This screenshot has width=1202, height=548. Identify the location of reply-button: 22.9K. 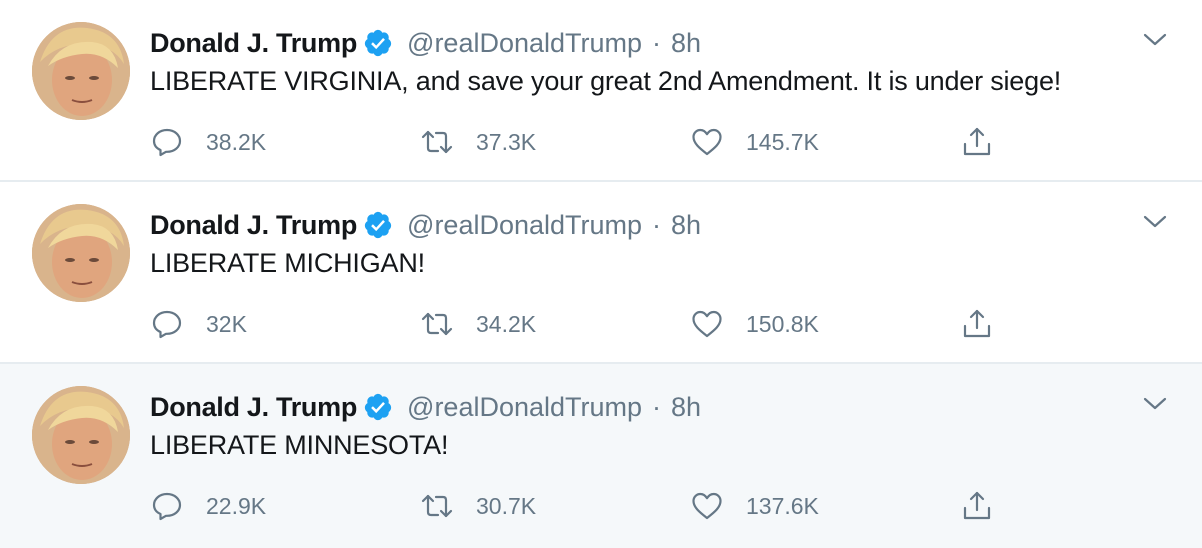
(208, 506).